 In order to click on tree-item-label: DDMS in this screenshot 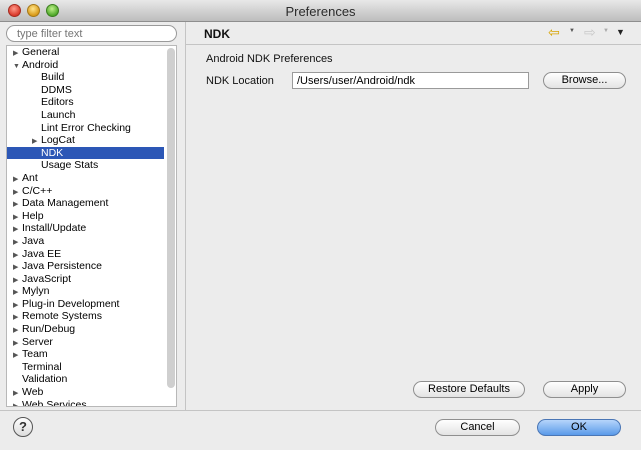, I will do `click(56, 89)`.